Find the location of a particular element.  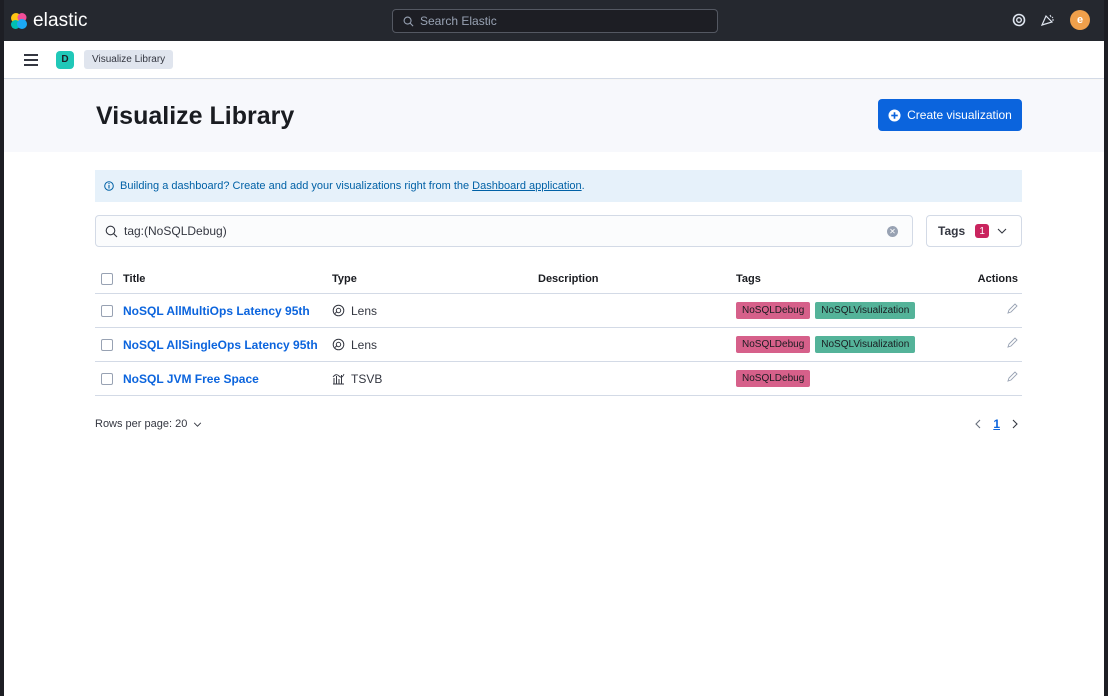

column-tags: Tags is located at coordinates (748, 278).